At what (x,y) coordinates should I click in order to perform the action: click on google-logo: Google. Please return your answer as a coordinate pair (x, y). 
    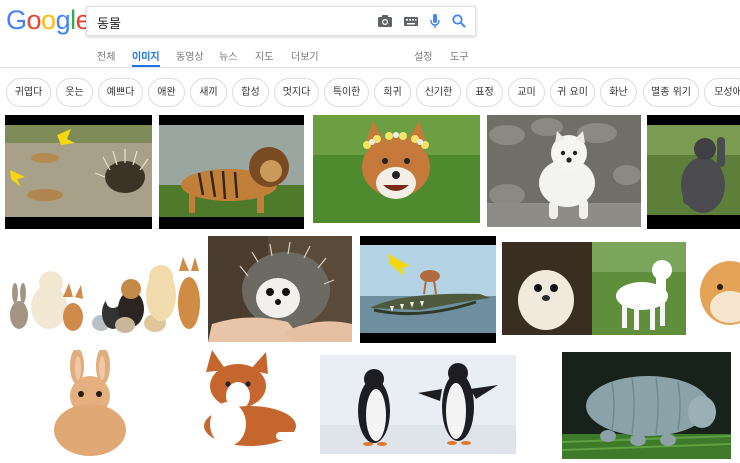
    Looking at the image, I should click on (48, 20).